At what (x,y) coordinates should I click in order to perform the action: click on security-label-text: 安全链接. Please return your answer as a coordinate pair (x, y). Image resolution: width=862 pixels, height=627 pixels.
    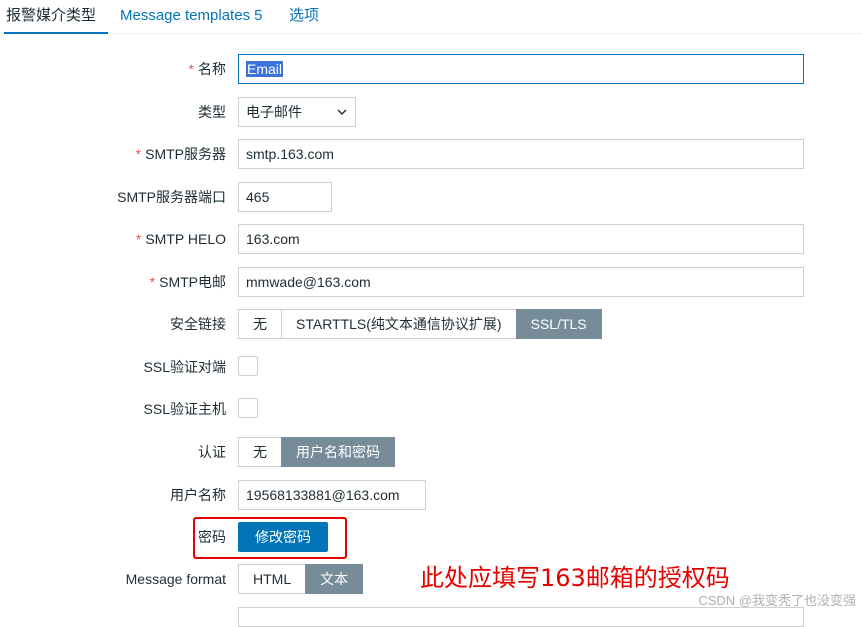
    Looking at the image, I should click on (198, 324).